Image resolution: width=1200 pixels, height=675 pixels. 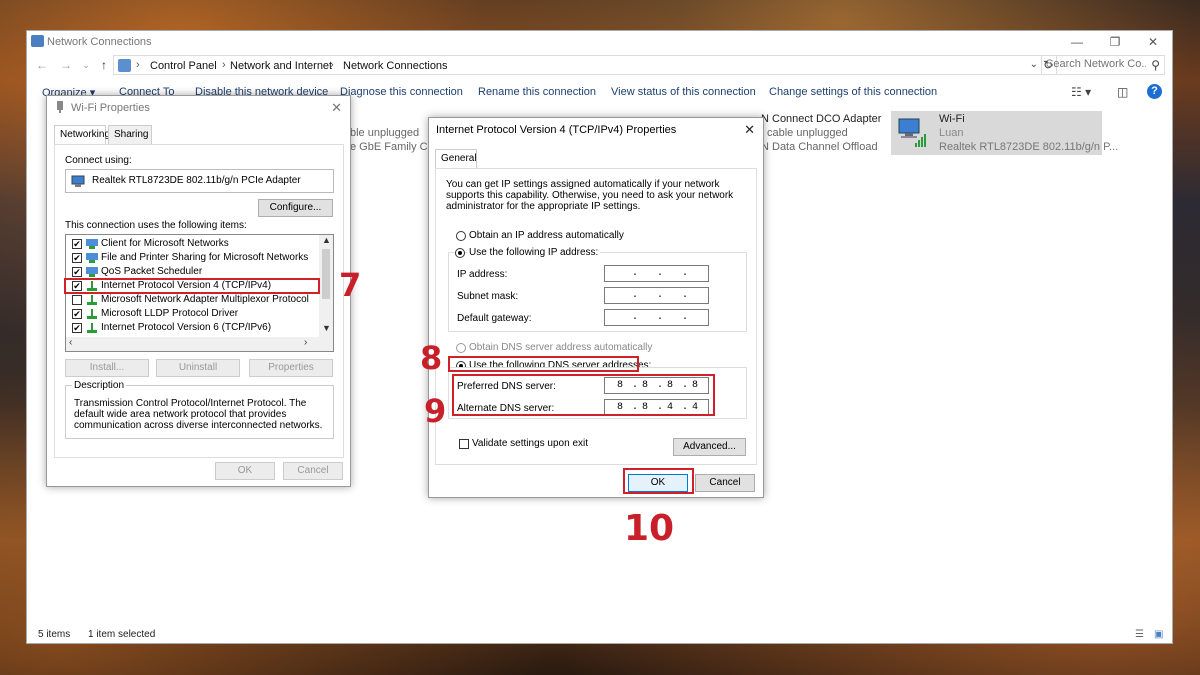 What do you see at coordinates (99, 385) in the screenshot?
I see `description-label: Description` at bounding box center [99, 385].